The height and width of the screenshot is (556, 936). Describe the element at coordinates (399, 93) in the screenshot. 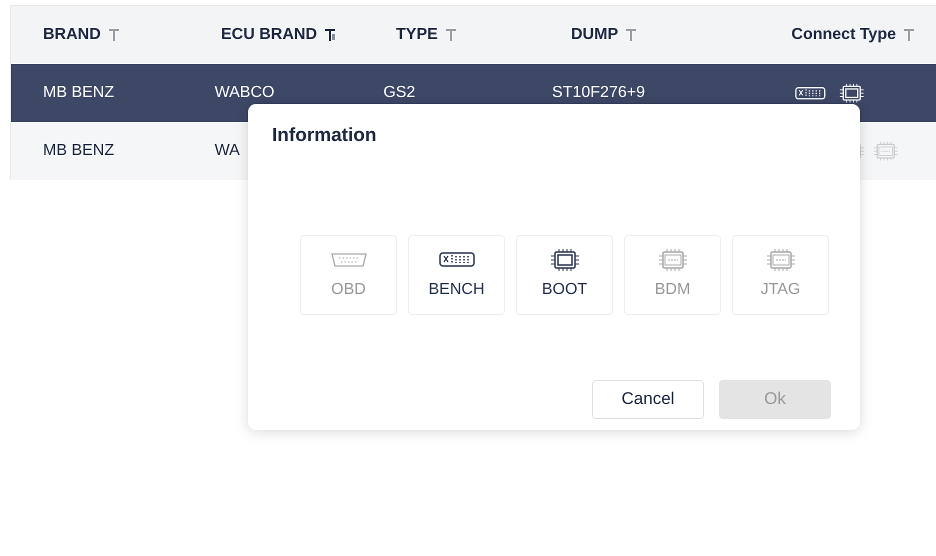

I see `table-cell-text: GS2` at that location.